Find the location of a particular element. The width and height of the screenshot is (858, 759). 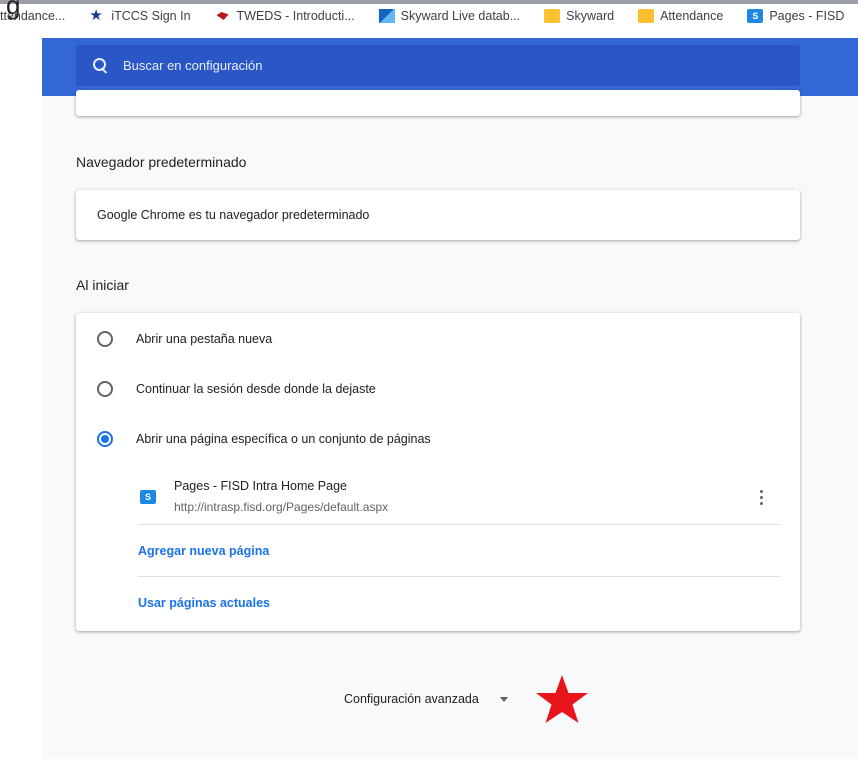

star-icon: ★ is located at coordinates (96, 15).